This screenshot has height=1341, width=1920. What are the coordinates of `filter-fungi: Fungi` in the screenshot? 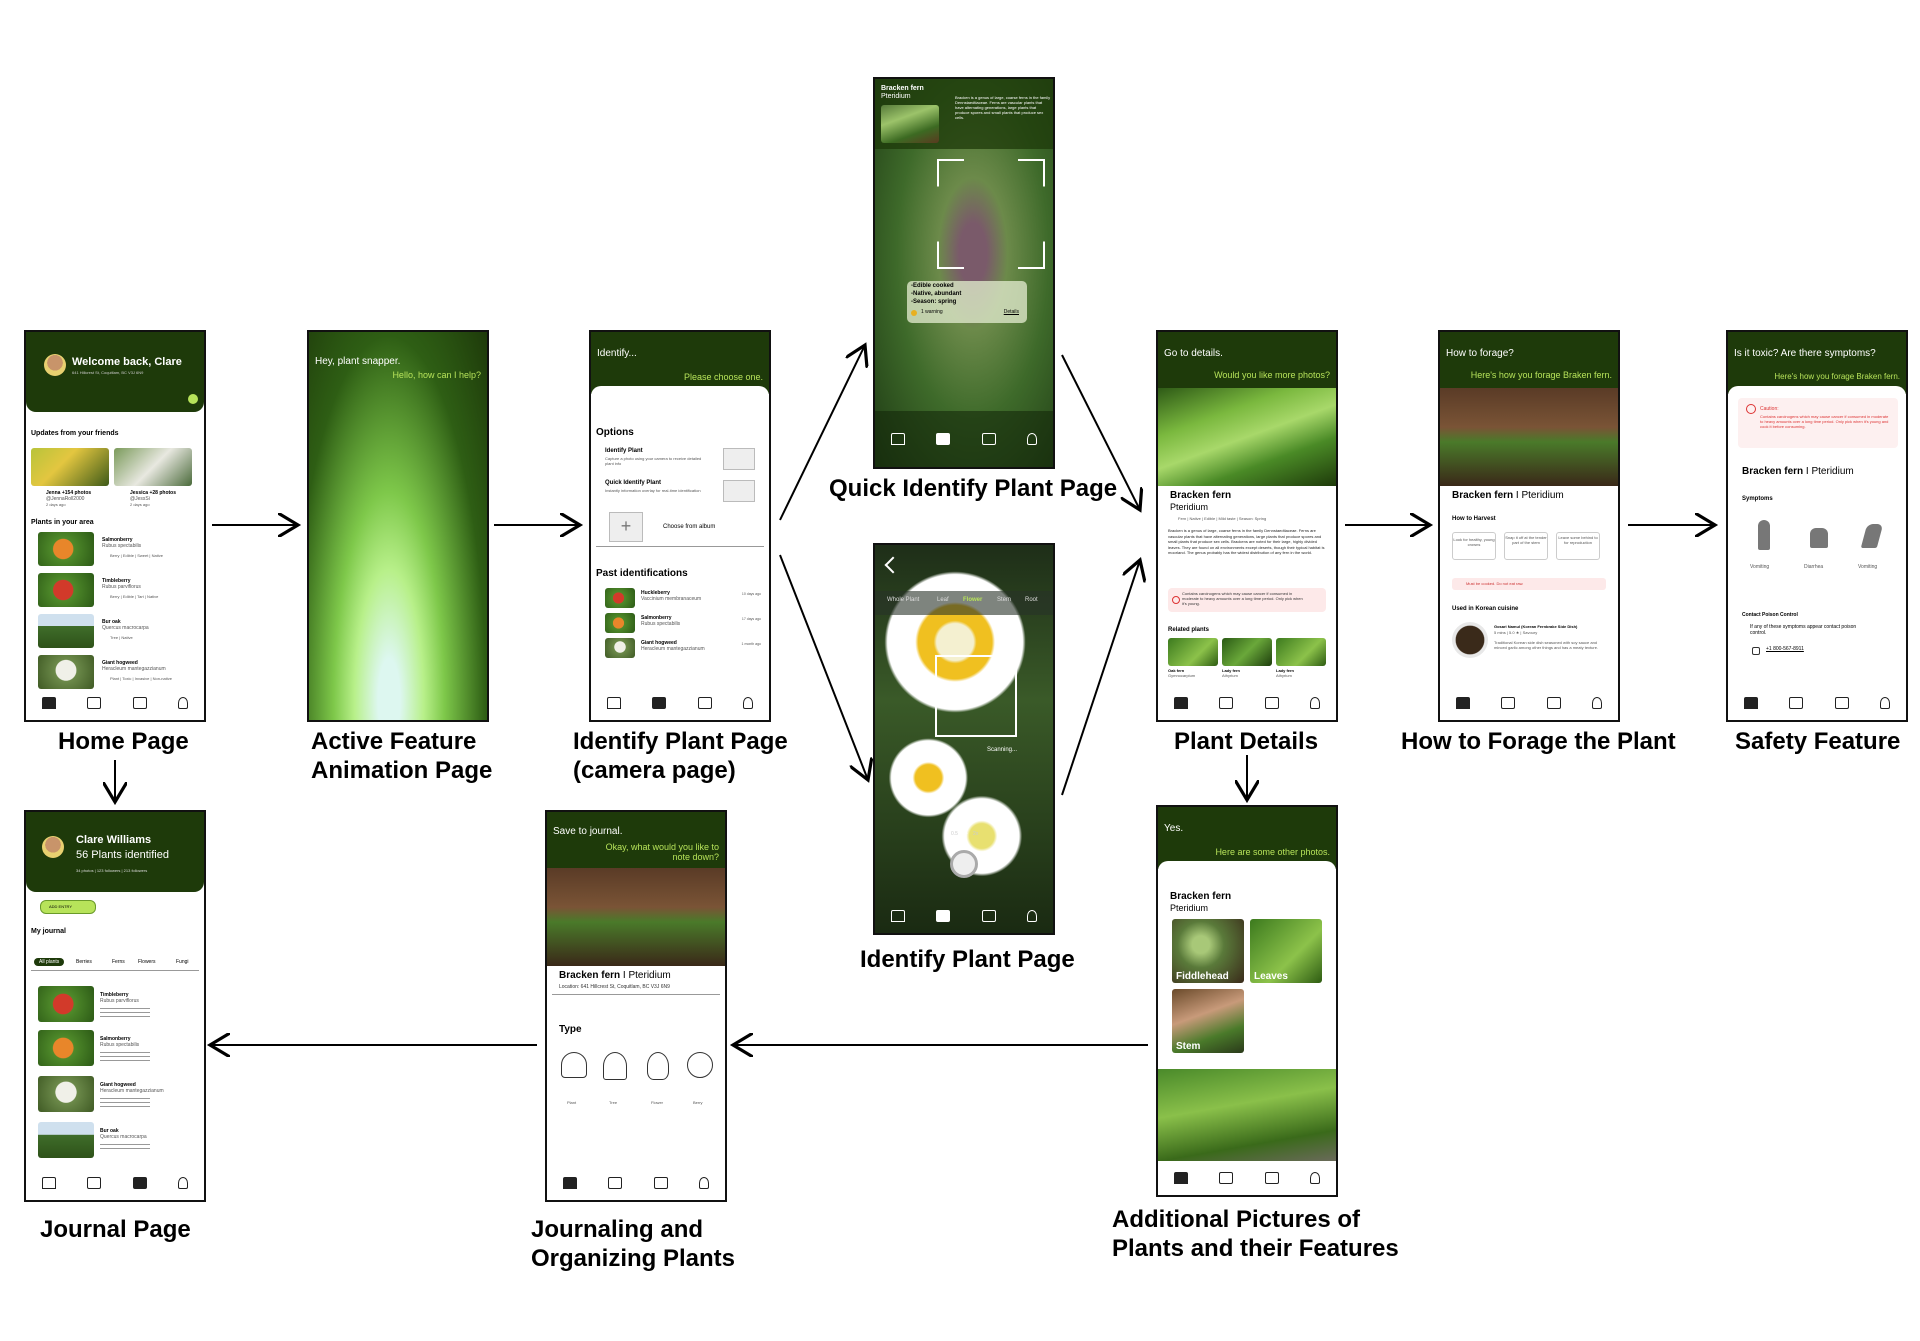 It's located at (182, 962).